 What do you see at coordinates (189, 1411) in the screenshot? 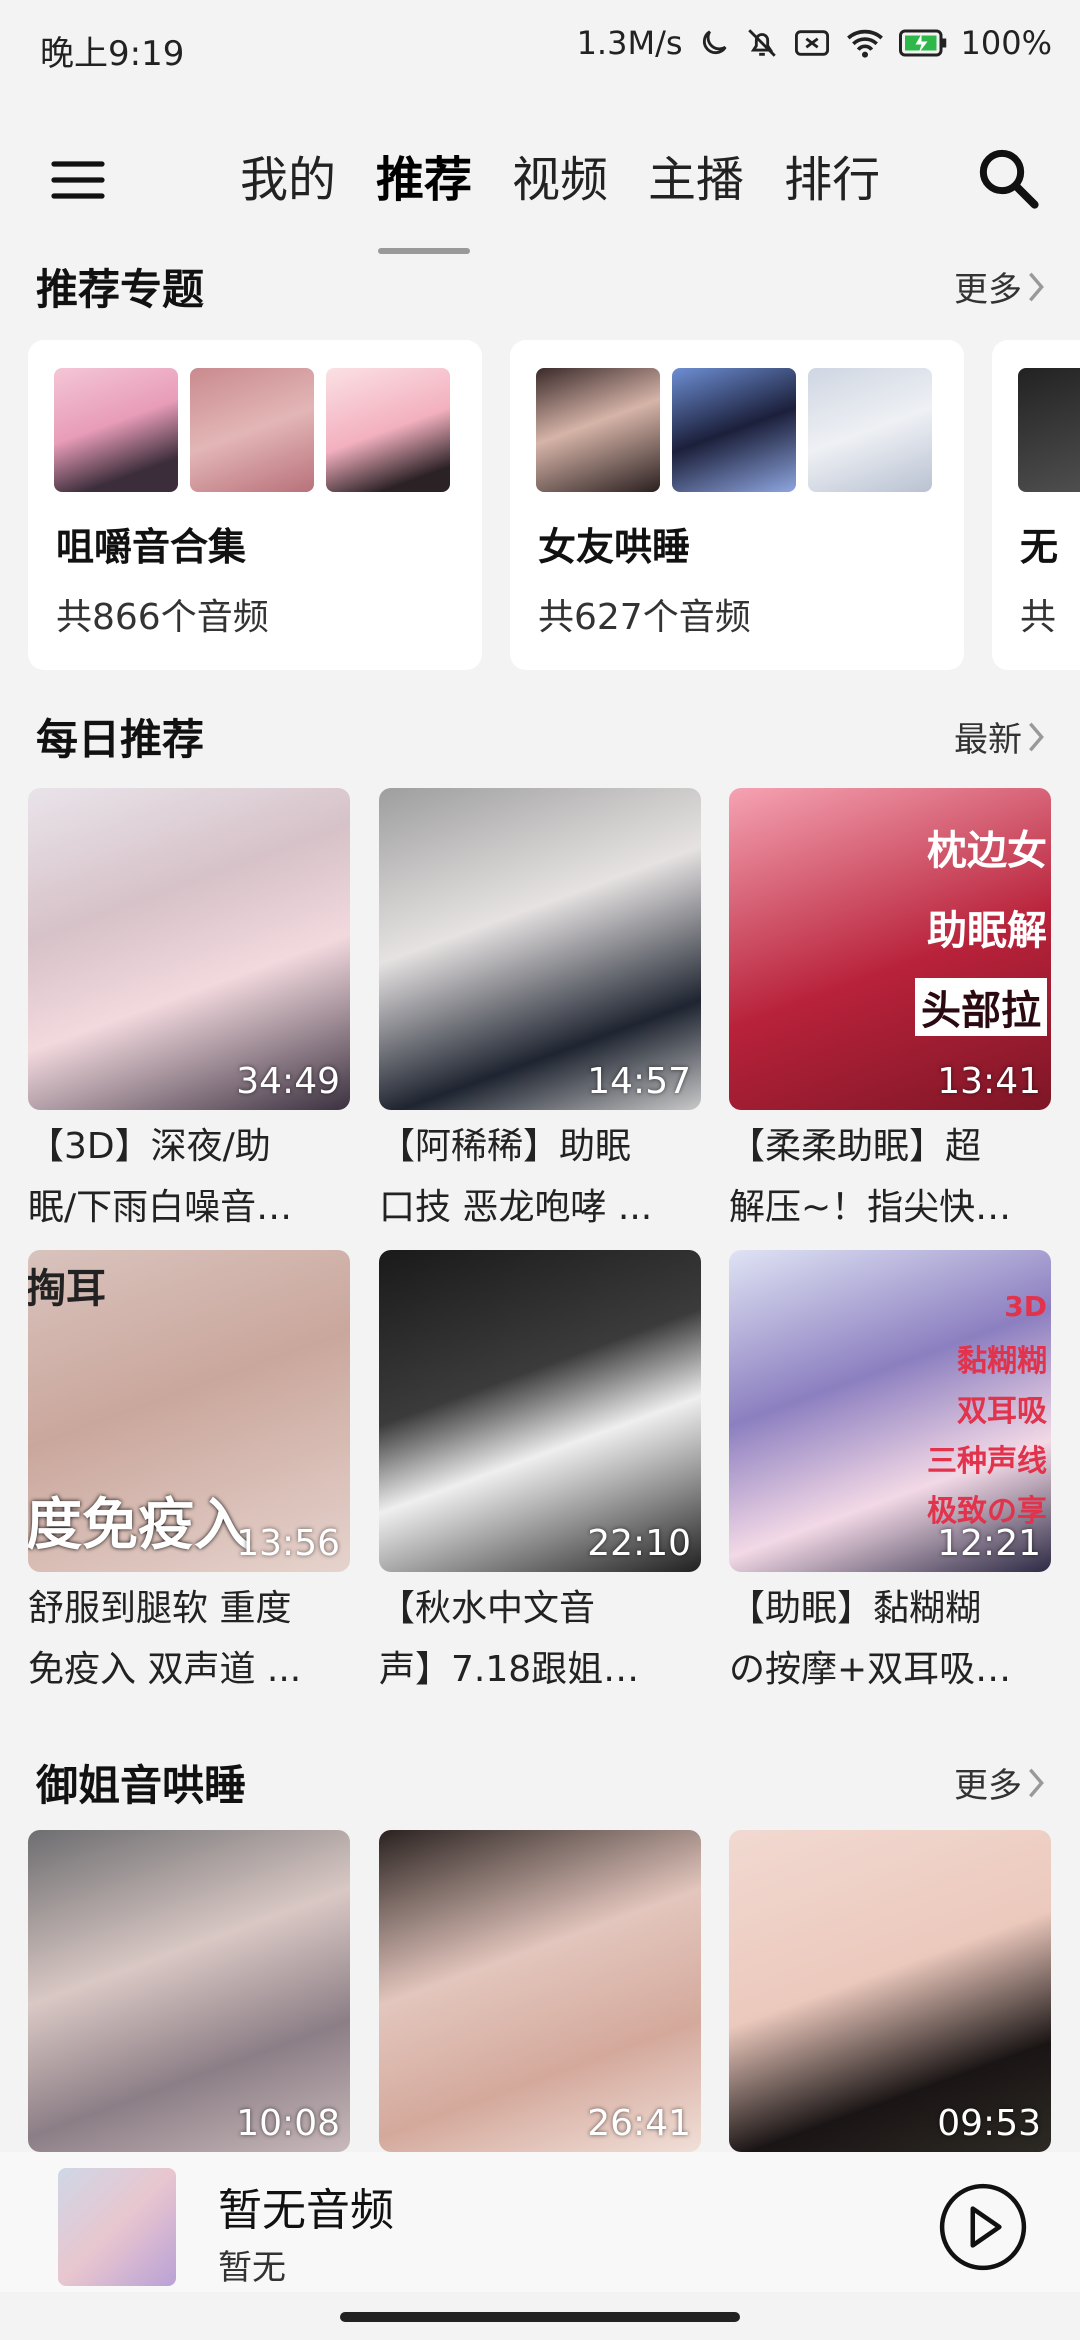
I see `video-thumbnail: 掏耳 度免疫入 13:56` at bounding box center [189, 1411].